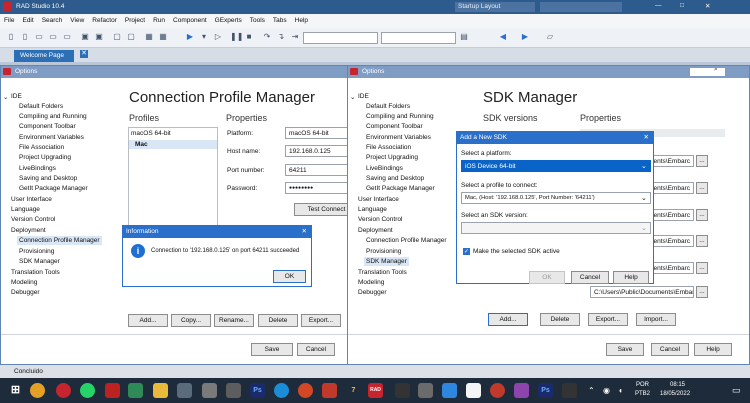 Image resolution: width=750 pixels, height=403 pixels. Describe the element at coordinates (525, 37) in the screenshot. I see `forward-icon: ▶` at that location.